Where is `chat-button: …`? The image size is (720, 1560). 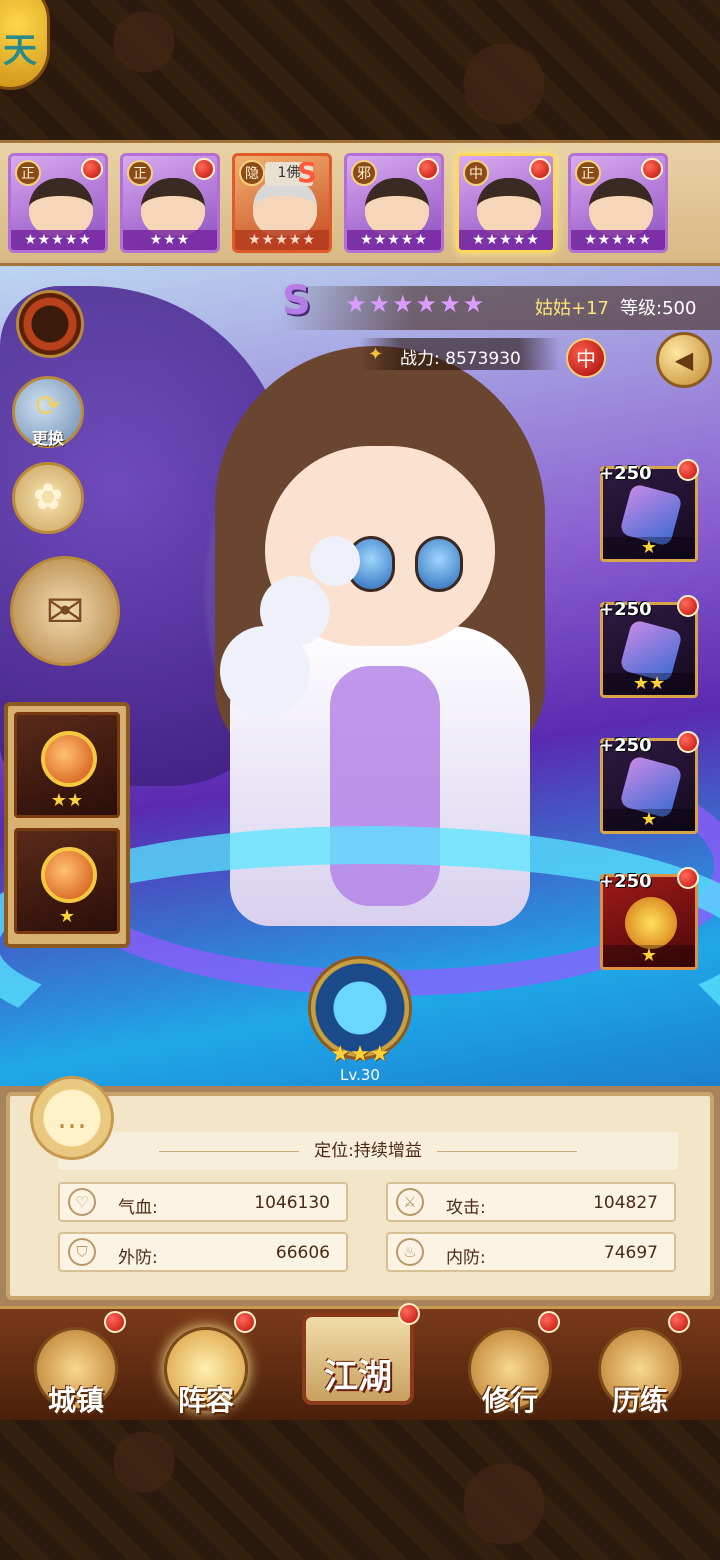
chat-button: … is located at coordinates (72, 1118).